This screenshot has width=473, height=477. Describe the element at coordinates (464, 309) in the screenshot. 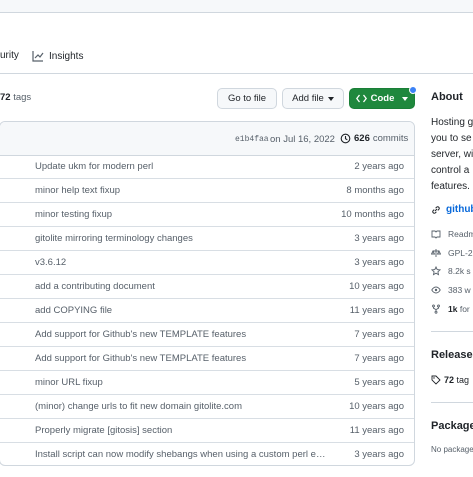

I see `forks-label: for` at that location.